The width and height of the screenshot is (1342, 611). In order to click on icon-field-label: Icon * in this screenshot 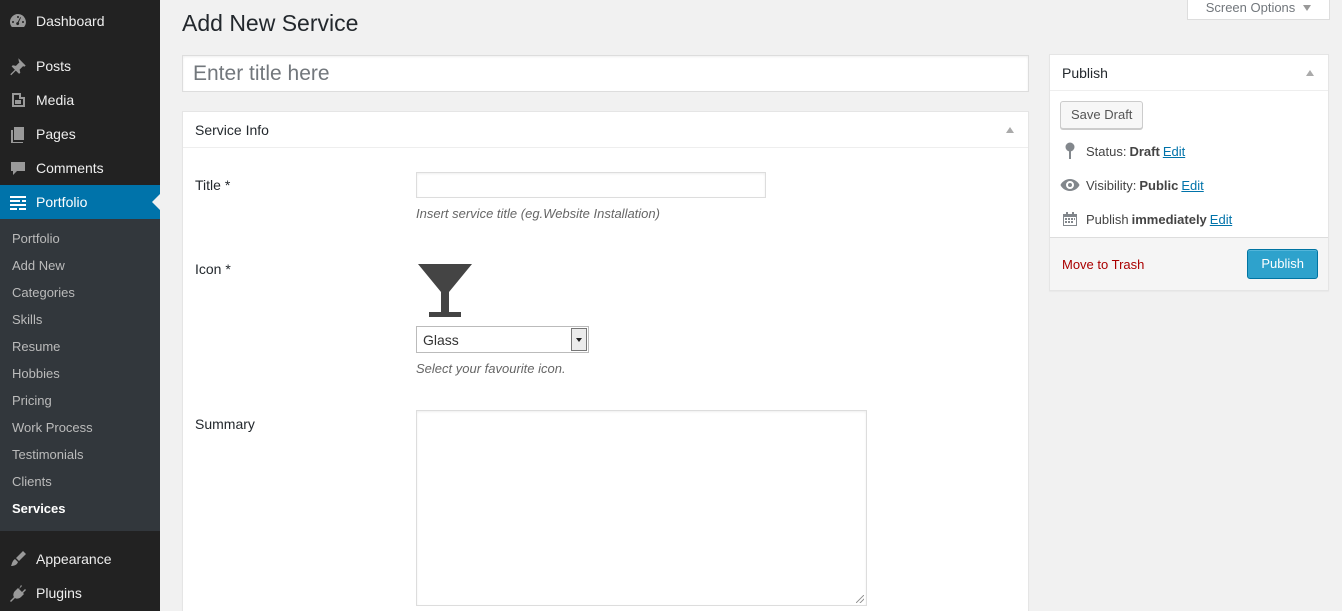, I will do `click(213, 269)`.